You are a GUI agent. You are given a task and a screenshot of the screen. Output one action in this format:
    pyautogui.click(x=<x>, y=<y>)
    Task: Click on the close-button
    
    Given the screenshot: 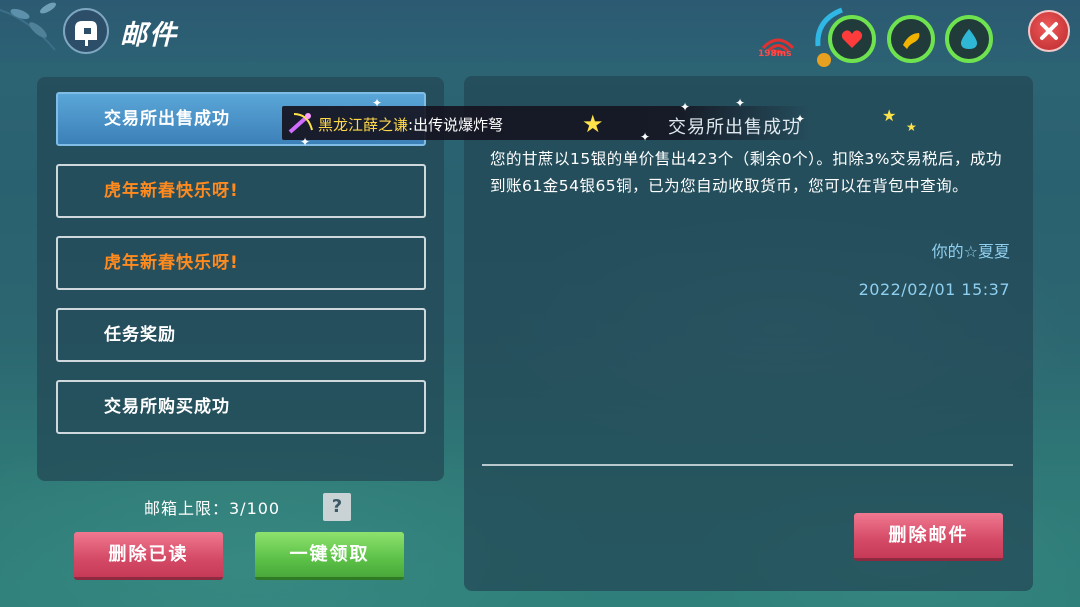 What is the action you would take?
    pyautogui.click(x=1049, y=31)
    